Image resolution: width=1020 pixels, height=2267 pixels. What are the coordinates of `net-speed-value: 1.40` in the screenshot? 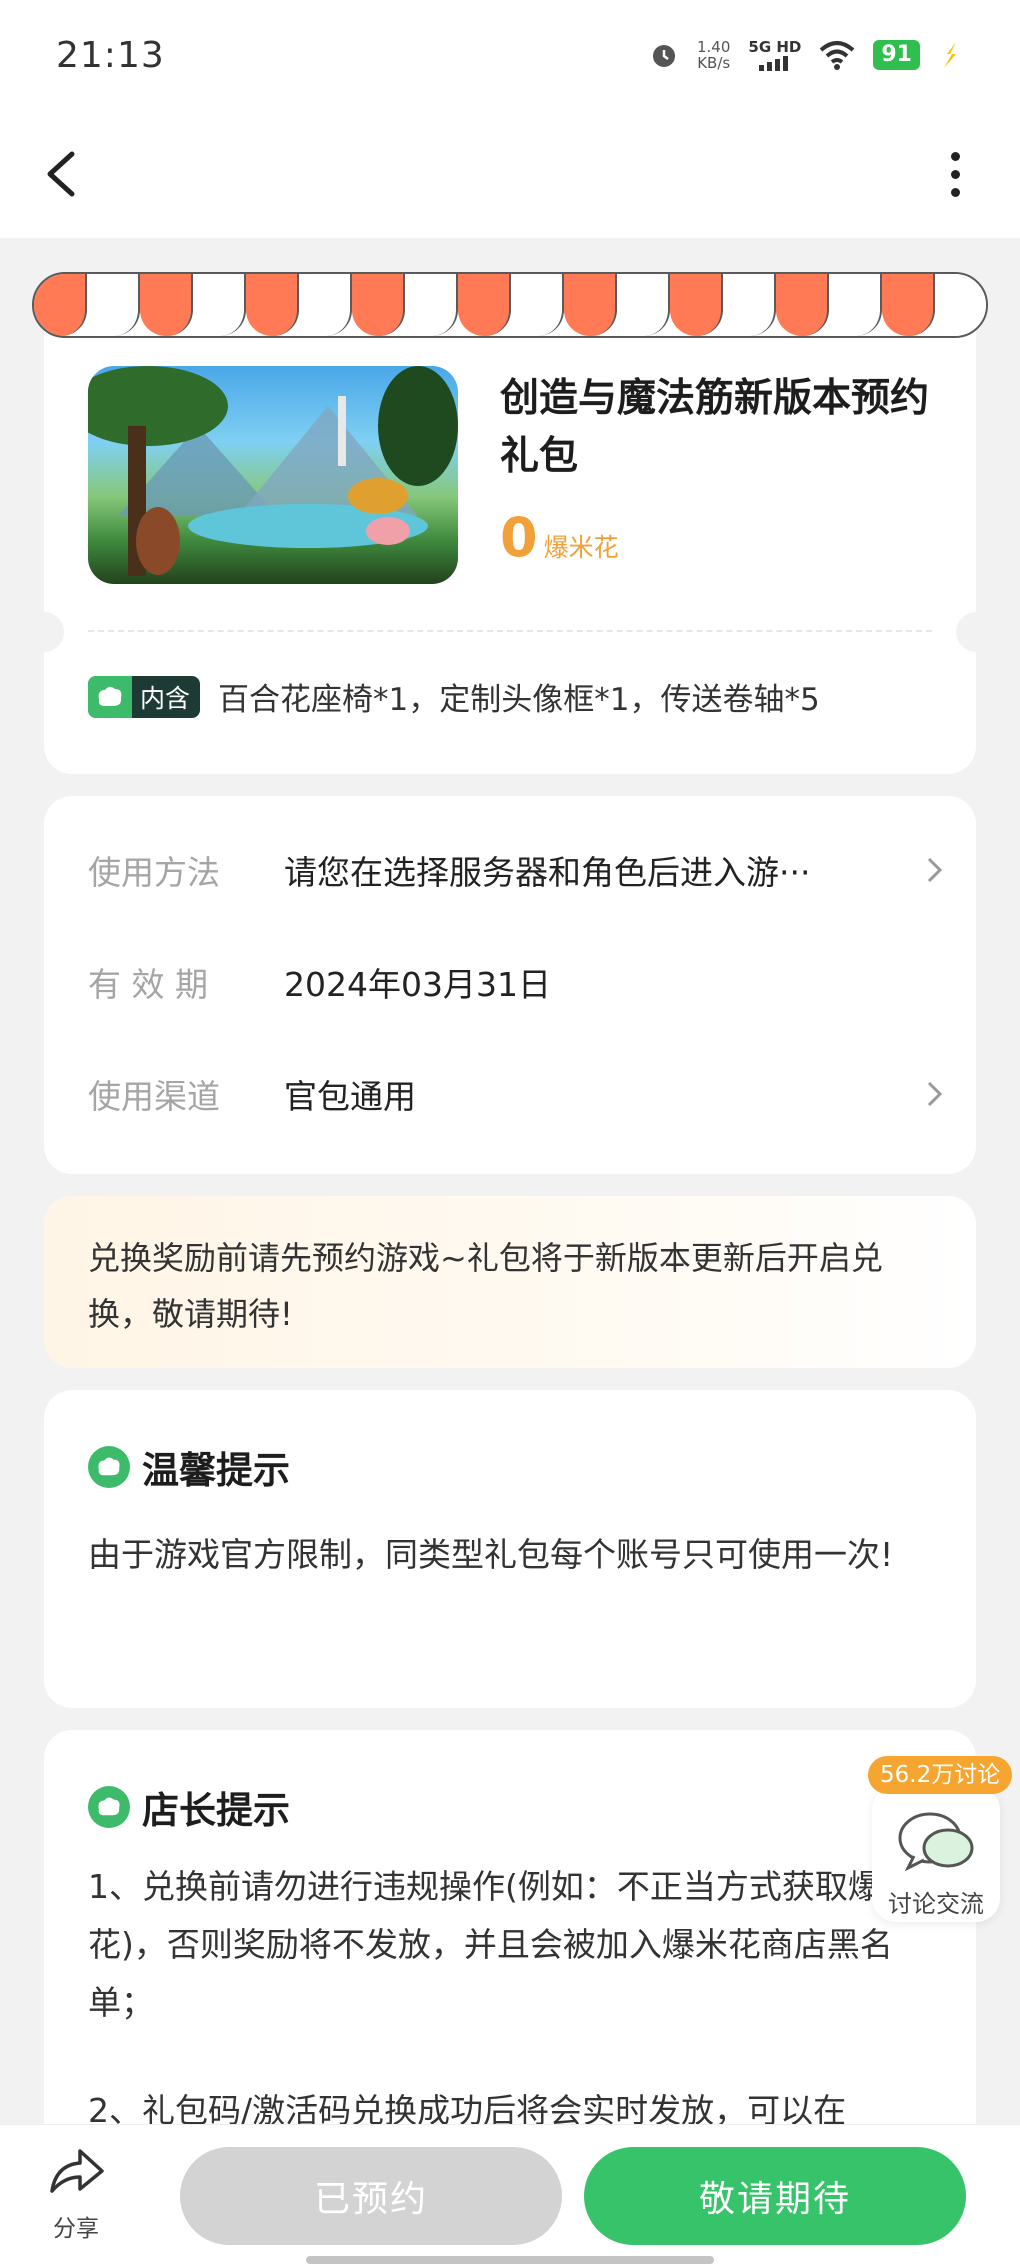 It's located at (713, 47).